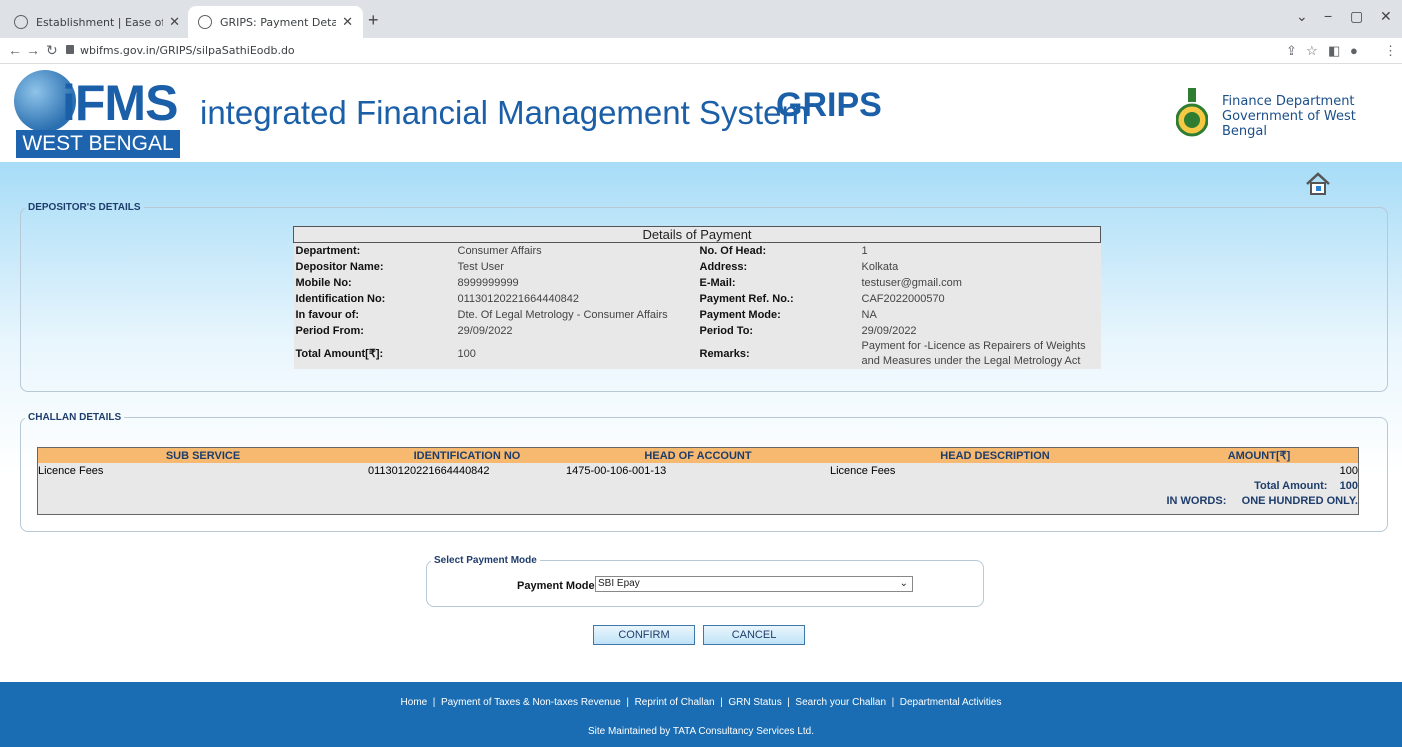 This screenshot has height=747, width=1402. What do you see at coordinates (576, 330) in the screenshot?
I see `period-from-value: 29/09/2022` at bounding box center [576, 330].